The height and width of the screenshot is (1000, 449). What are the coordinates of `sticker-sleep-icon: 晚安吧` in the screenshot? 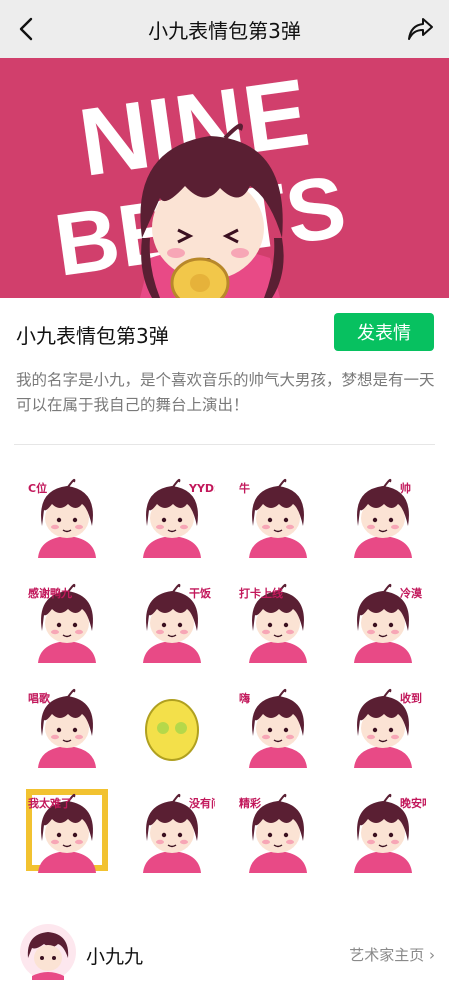 It's located at (390, 833).